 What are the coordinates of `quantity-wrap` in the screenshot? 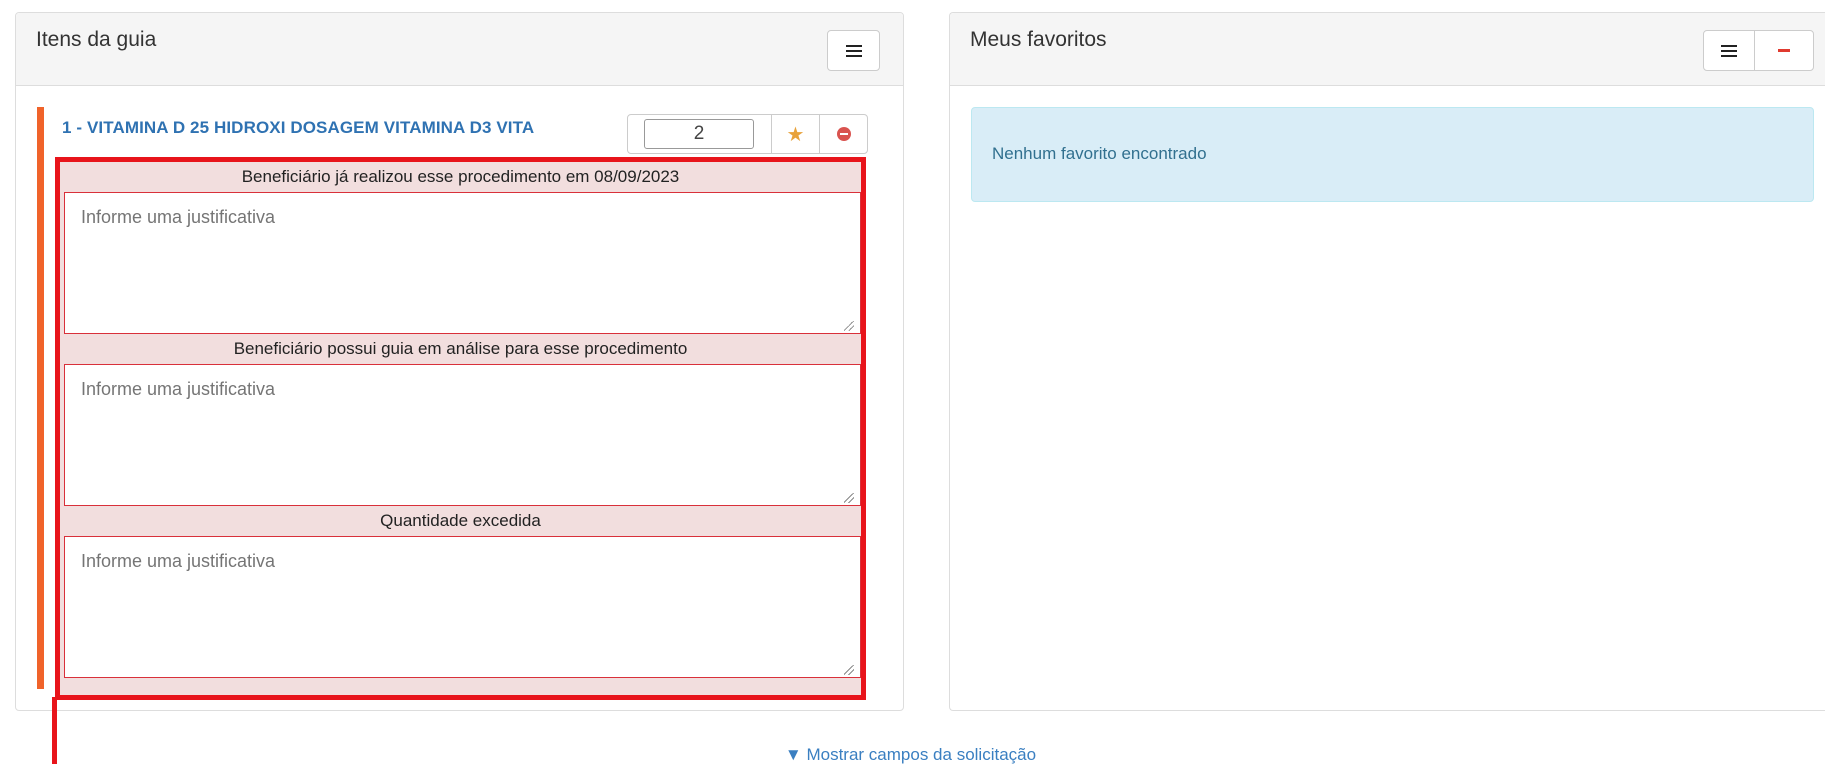 It's located at (700, 134).